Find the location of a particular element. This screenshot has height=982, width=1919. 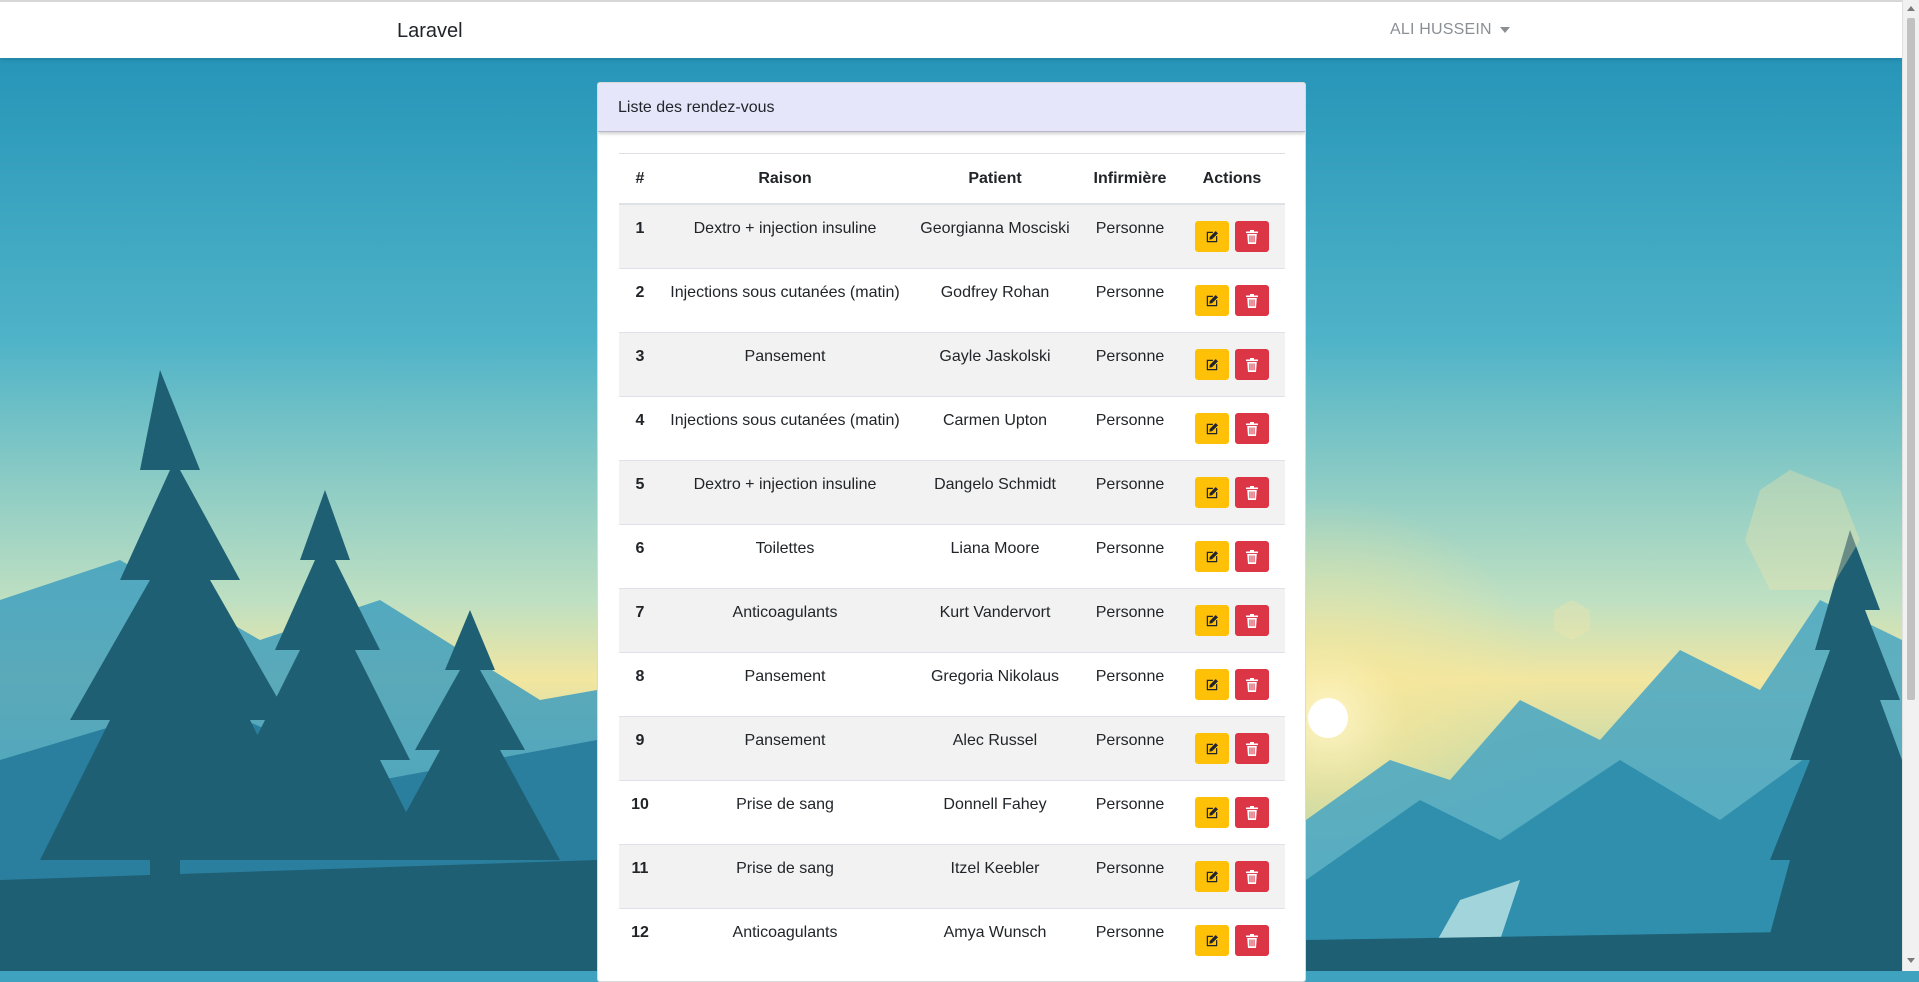

user-menu-toggle: ALI HUSSEIN is located at coordinates (1450, 30).